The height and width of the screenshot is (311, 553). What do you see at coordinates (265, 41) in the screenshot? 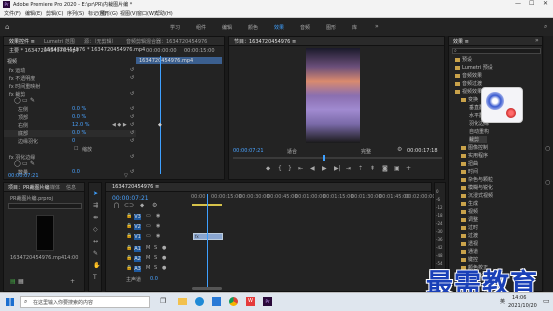
I see `program-title: 节目：1634720454976 ≡` at bounding box center [265, 41].